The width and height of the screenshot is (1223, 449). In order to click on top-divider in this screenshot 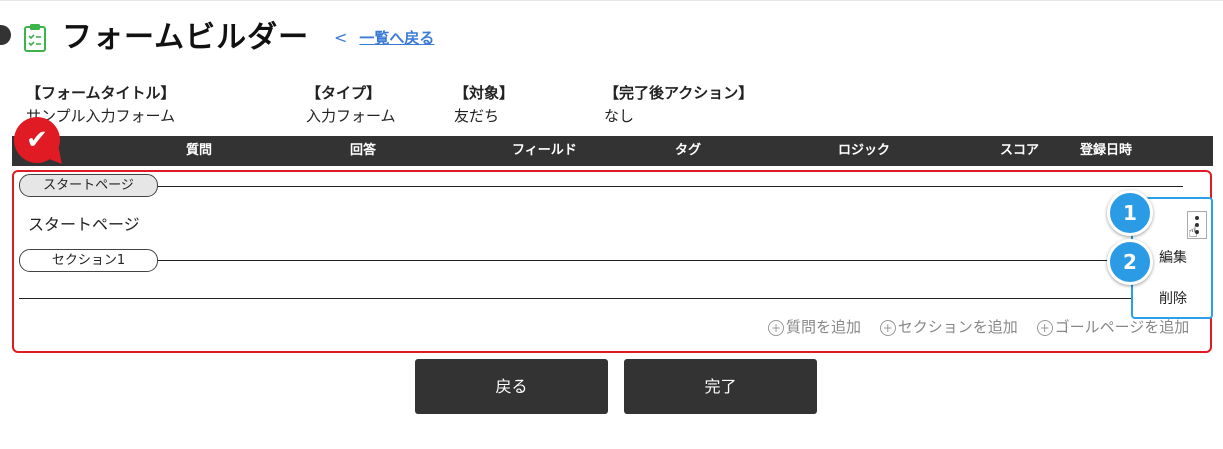, I will do `click(611, 0)`.